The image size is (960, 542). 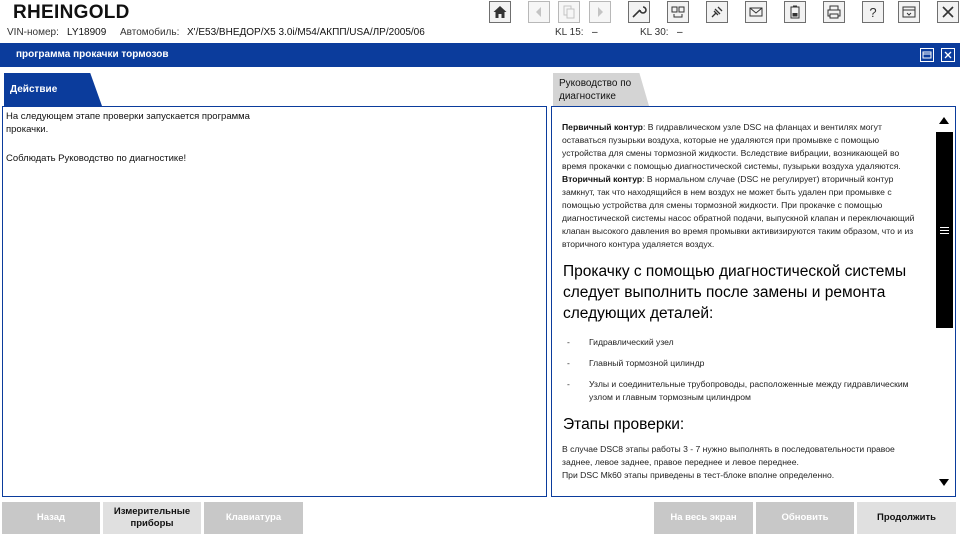 I want to click on close-button, so click(x=948, y=12).